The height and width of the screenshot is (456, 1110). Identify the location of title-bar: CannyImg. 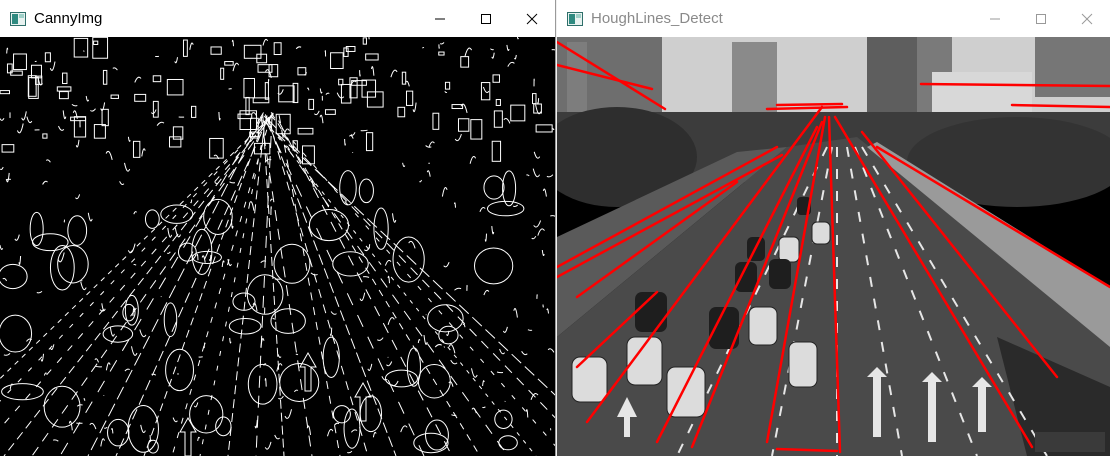
(277, 18).